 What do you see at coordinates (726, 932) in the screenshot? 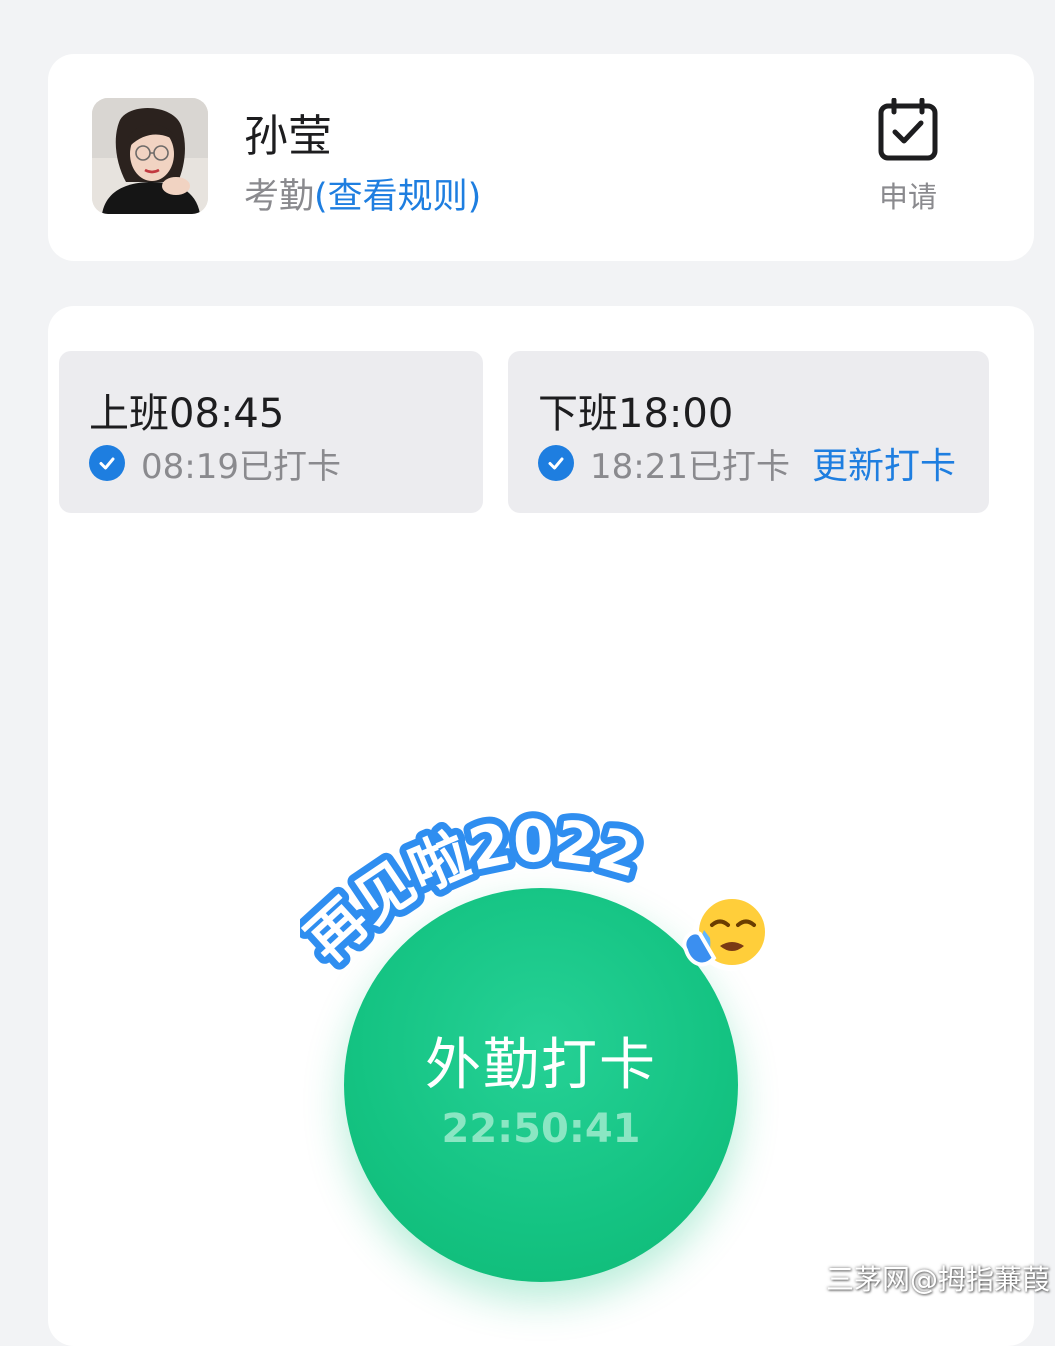
I see `crying-face-icon` at bounding box center [726, 932].